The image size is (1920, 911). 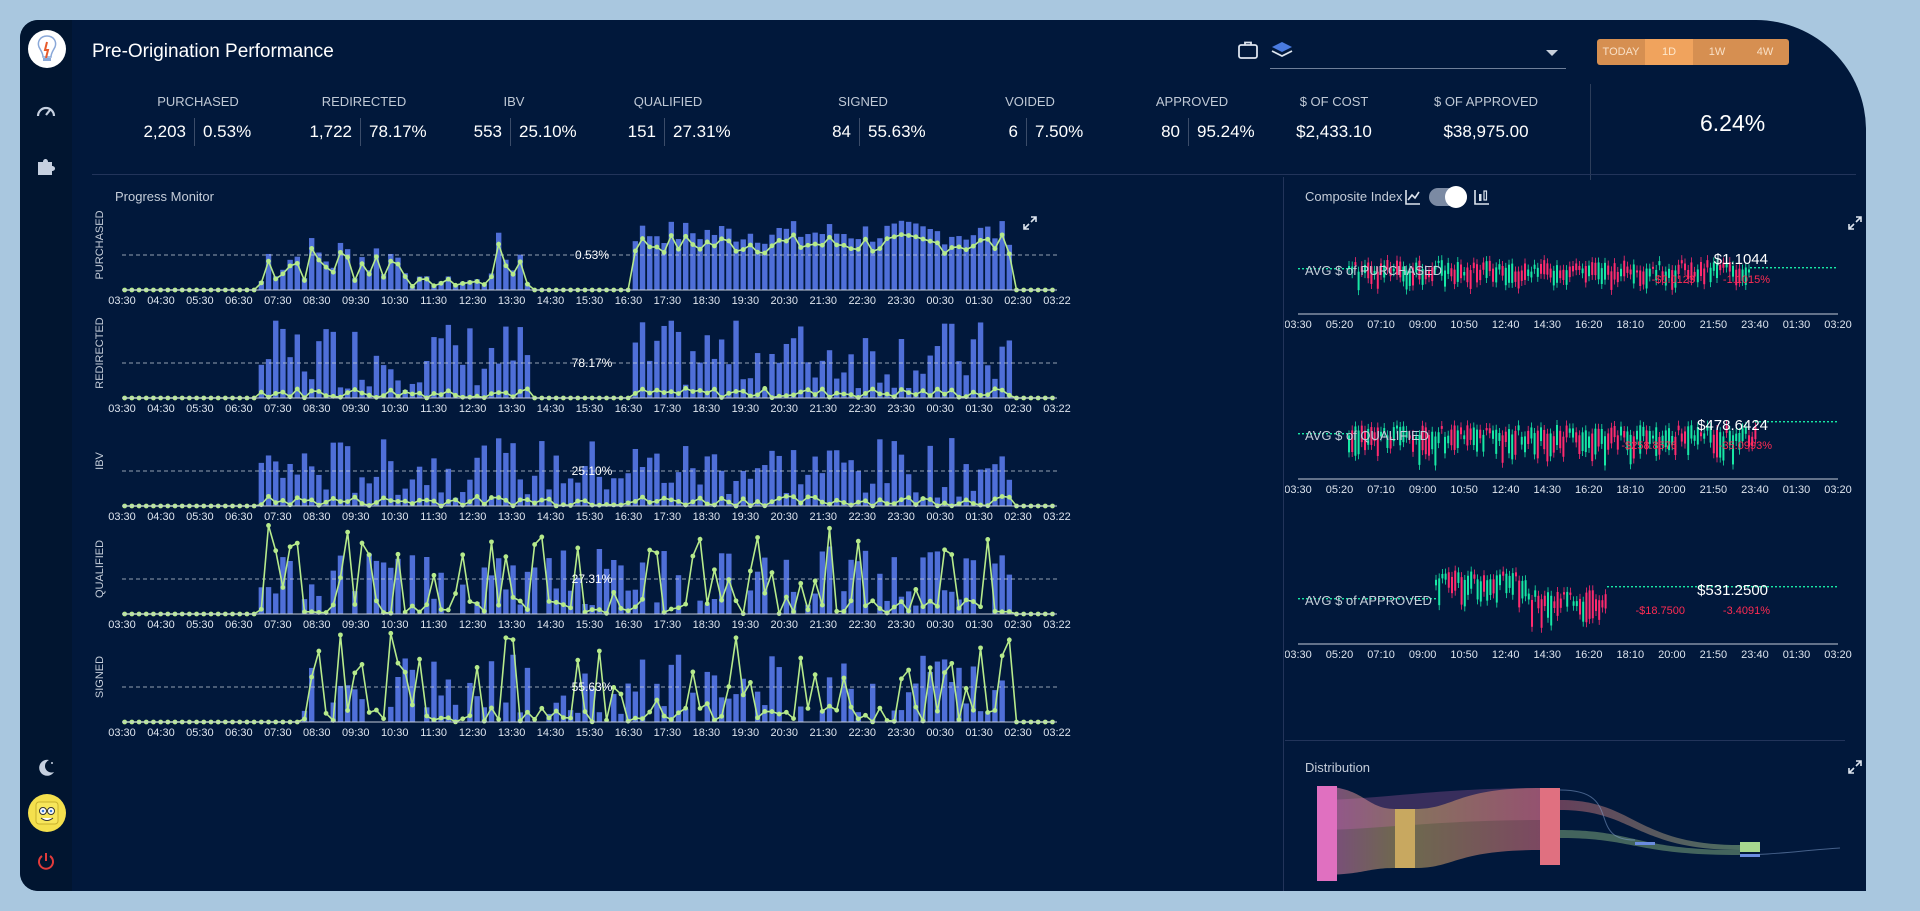 What do you see at coordinates (1448, 197) in the screenshot?
I see `chart-type-toggle` at bounding box center [1448, 197].